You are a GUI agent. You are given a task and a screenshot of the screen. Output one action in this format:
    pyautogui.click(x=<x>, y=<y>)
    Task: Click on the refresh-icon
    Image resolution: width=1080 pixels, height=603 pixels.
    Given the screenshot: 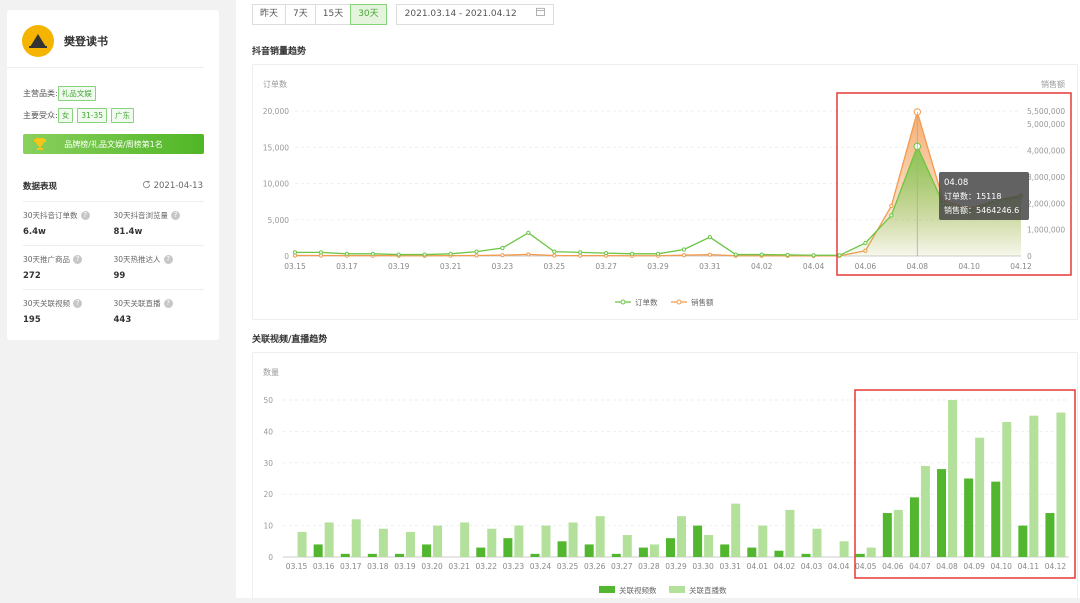 What is the action you would take?
    pyautogui.click(x=146, y=186)
    